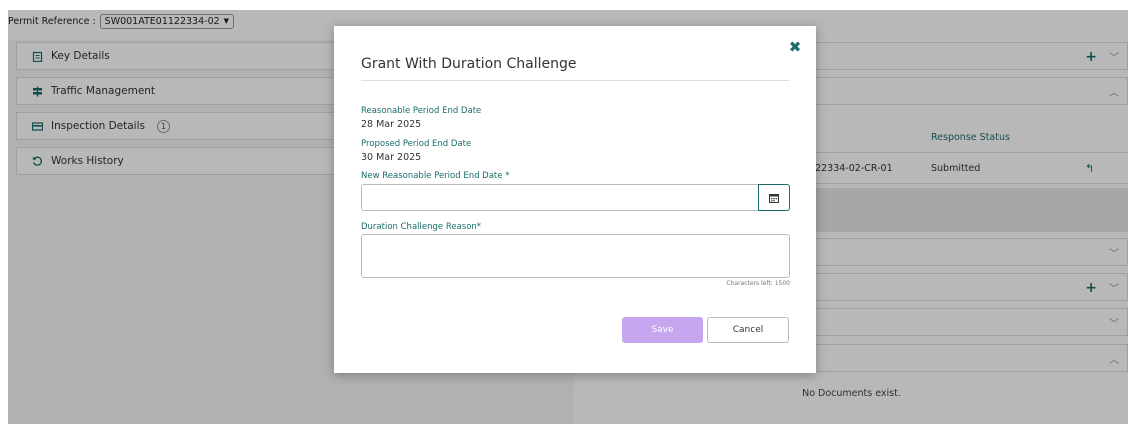 The image size is (1132, 427). Describe the element at coordinates (748, 330) in the screenshot. I see `cancel-button: Cancel` at that location.